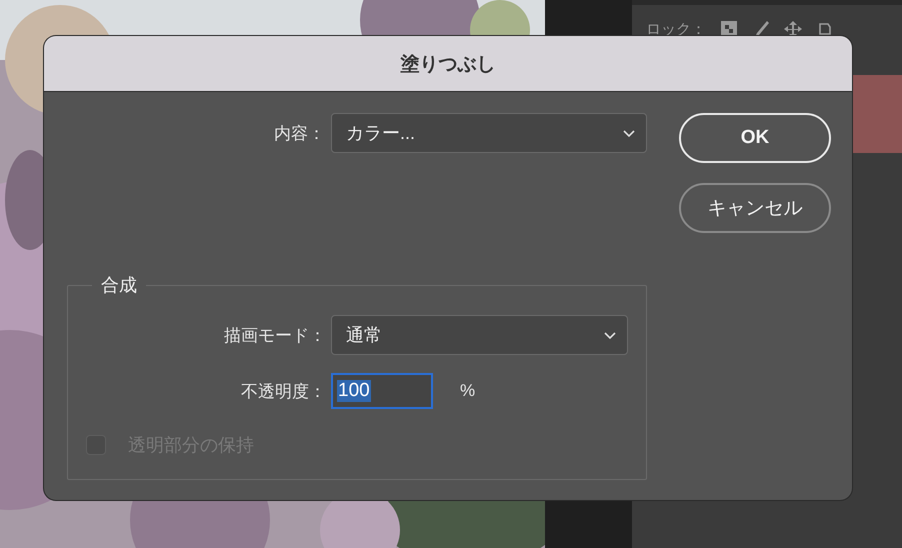 The width and height of the screenshot is (902, 548). Describe the element at coordinates (283, 391) in the screenshot. I see `opacity-label: 不透明度：` at that location.